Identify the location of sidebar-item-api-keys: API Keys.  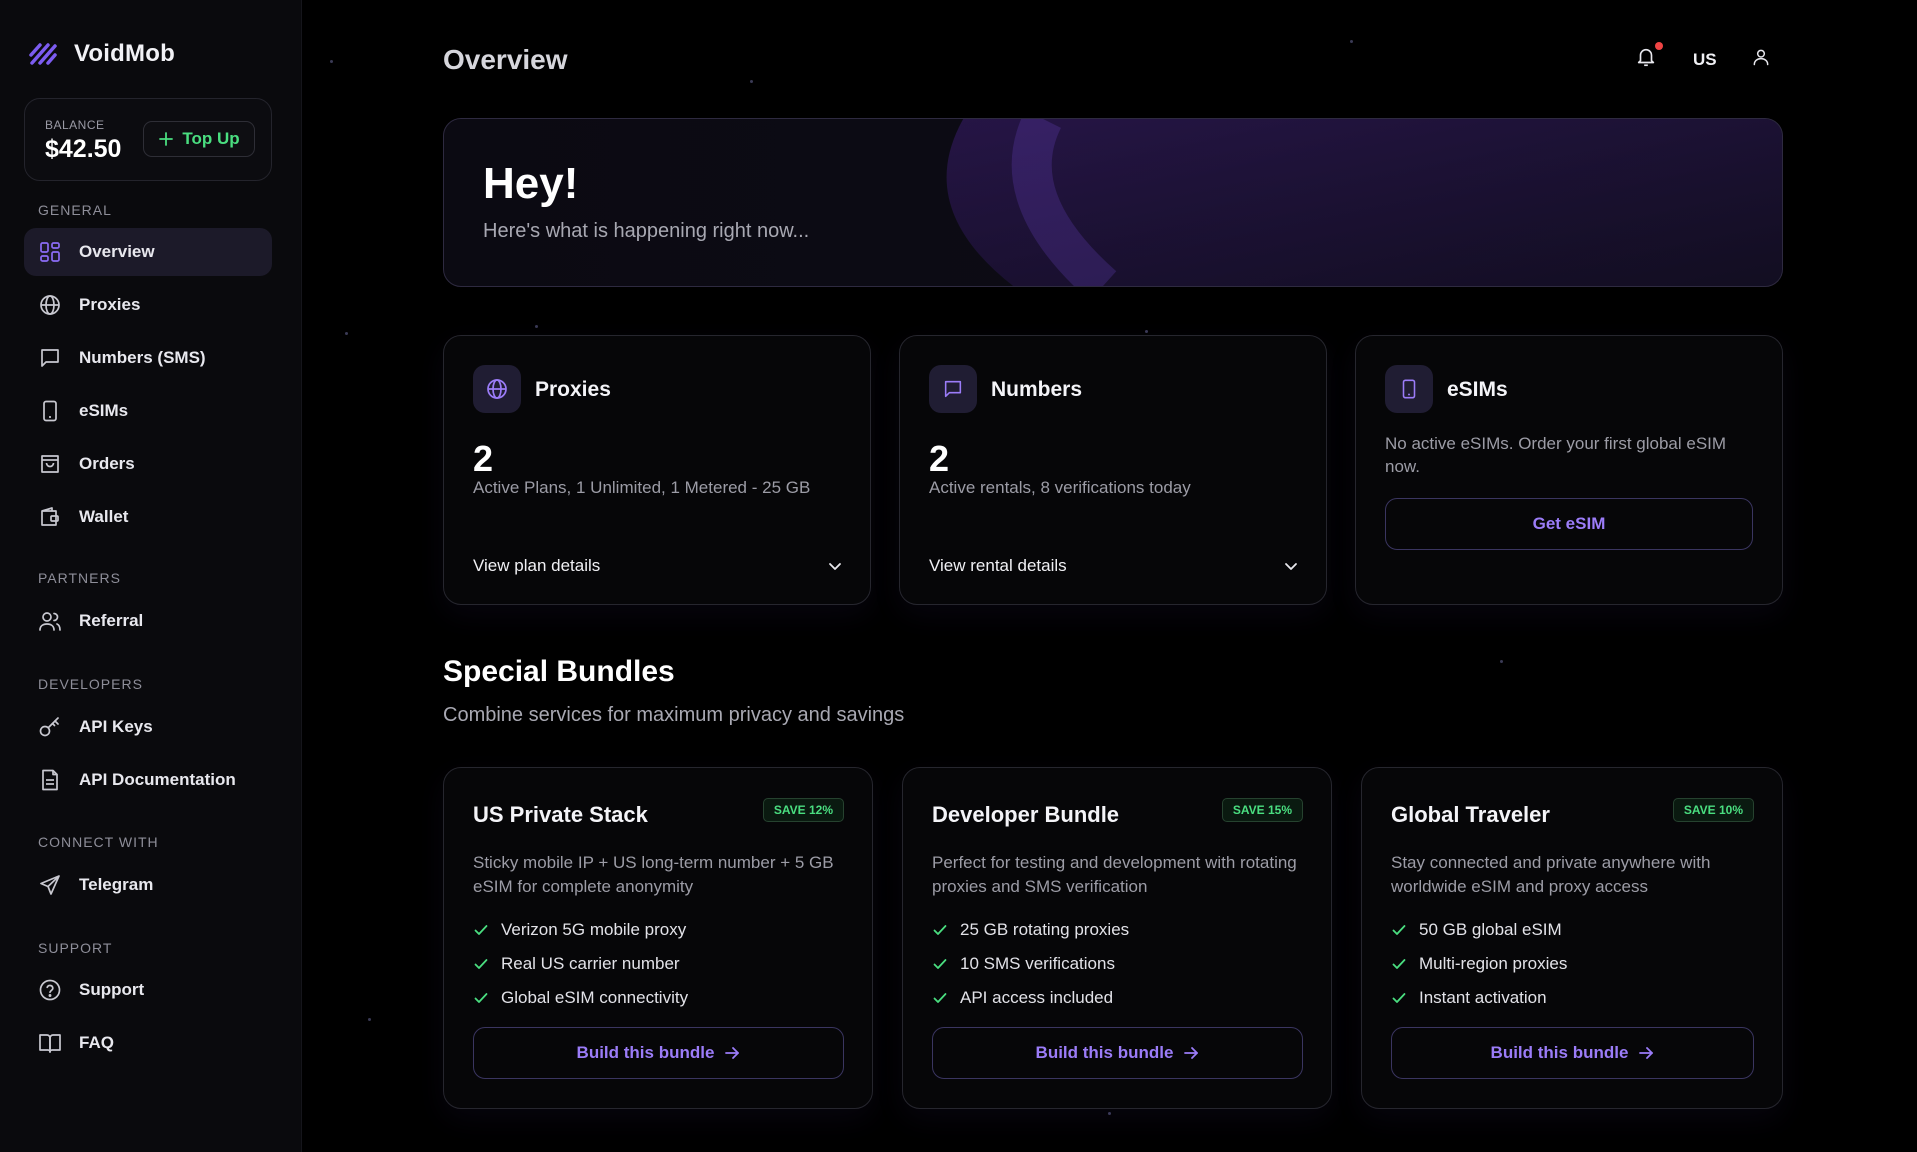
(148, 727).